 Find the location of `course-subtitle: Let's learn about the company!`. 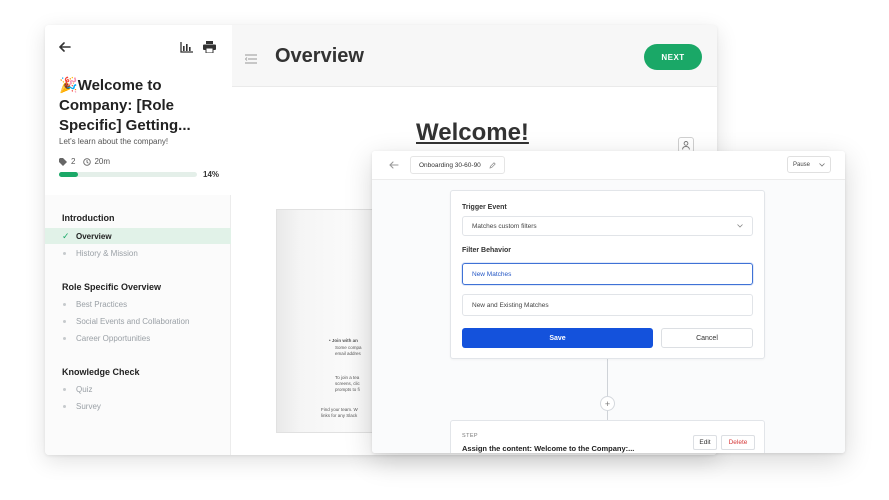

course-subtitle: Let's learn about the company! is located at coordinates (114, 141).